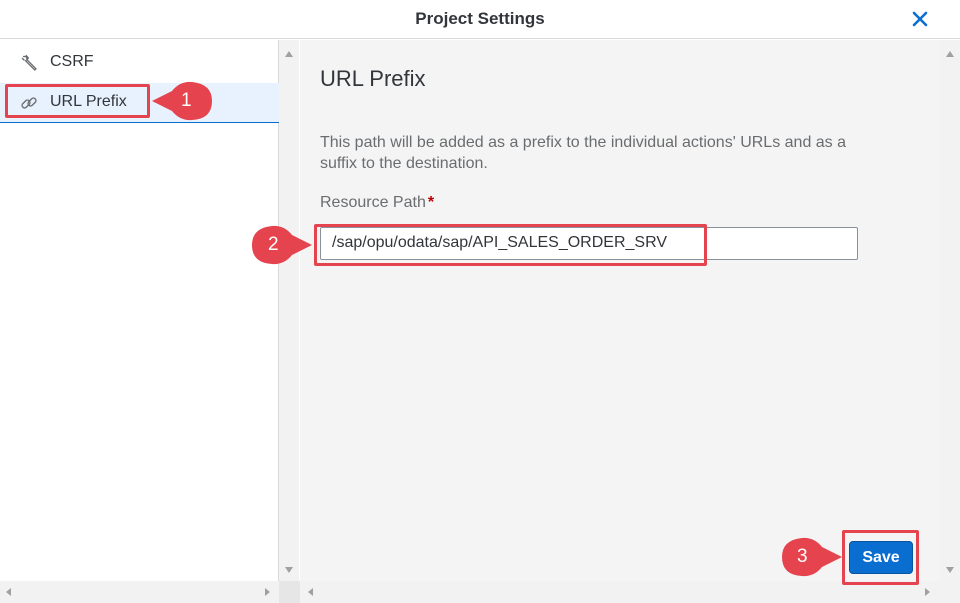 The image size is (960, 603). Describe the element at coordinates (139, 592) in the screenshot. I see `sidebar-horizontal-scrollbar` at that location.